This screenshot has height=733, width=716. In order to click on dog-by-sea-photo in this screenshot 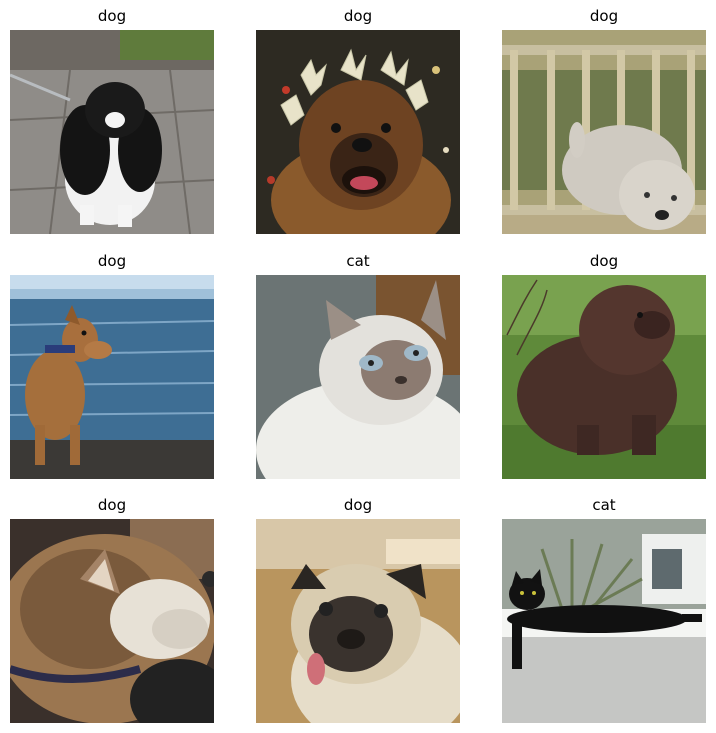, I will do `click(112, 377)`.